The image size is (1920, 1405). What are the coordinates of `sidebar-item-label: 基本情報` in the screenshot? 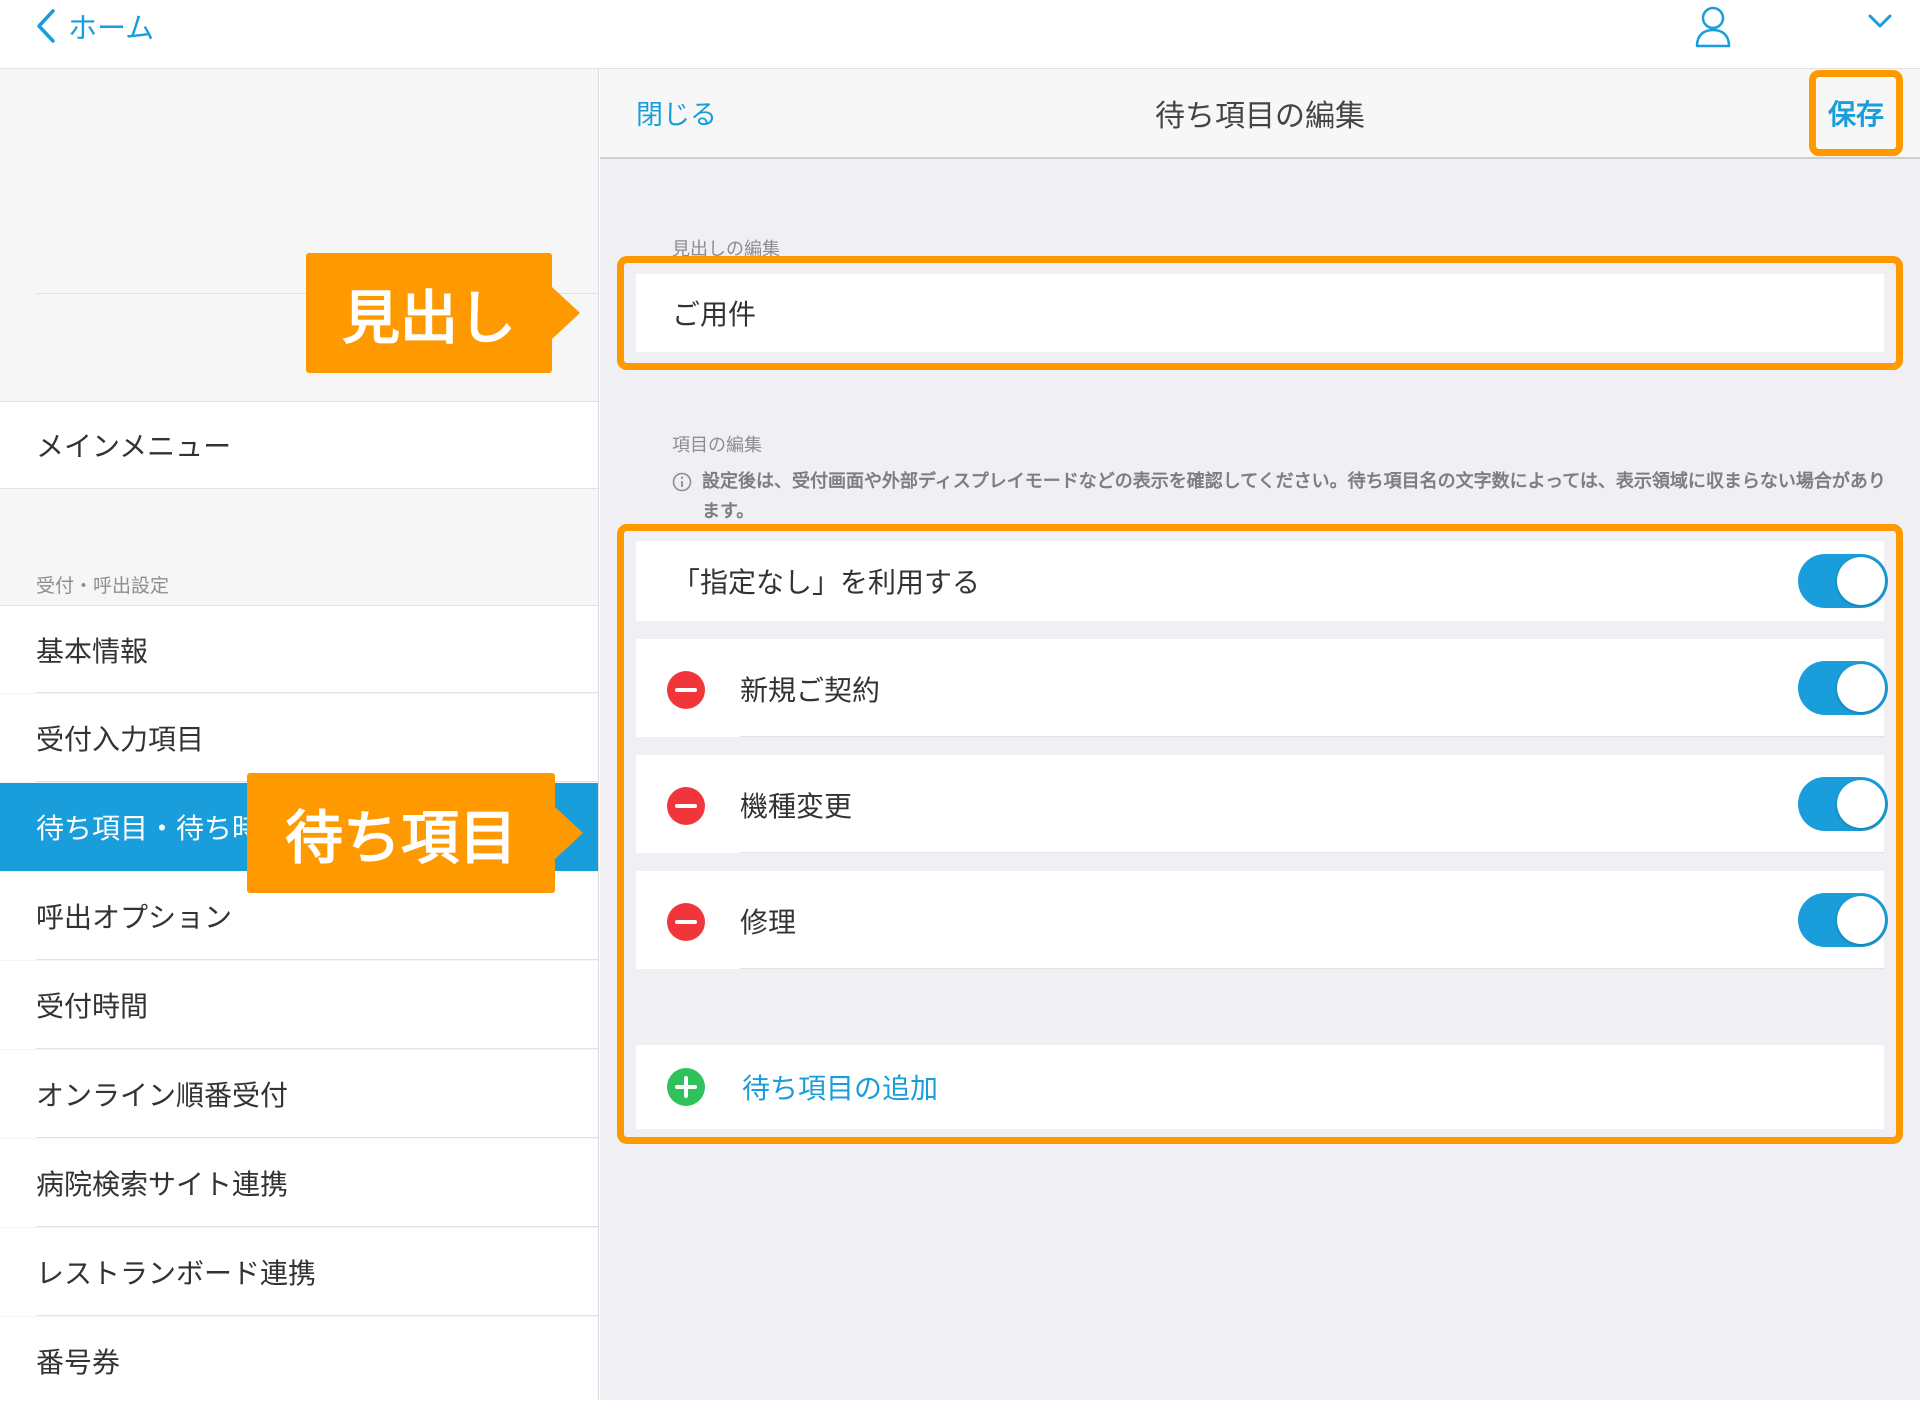 It's located at (92, 651).